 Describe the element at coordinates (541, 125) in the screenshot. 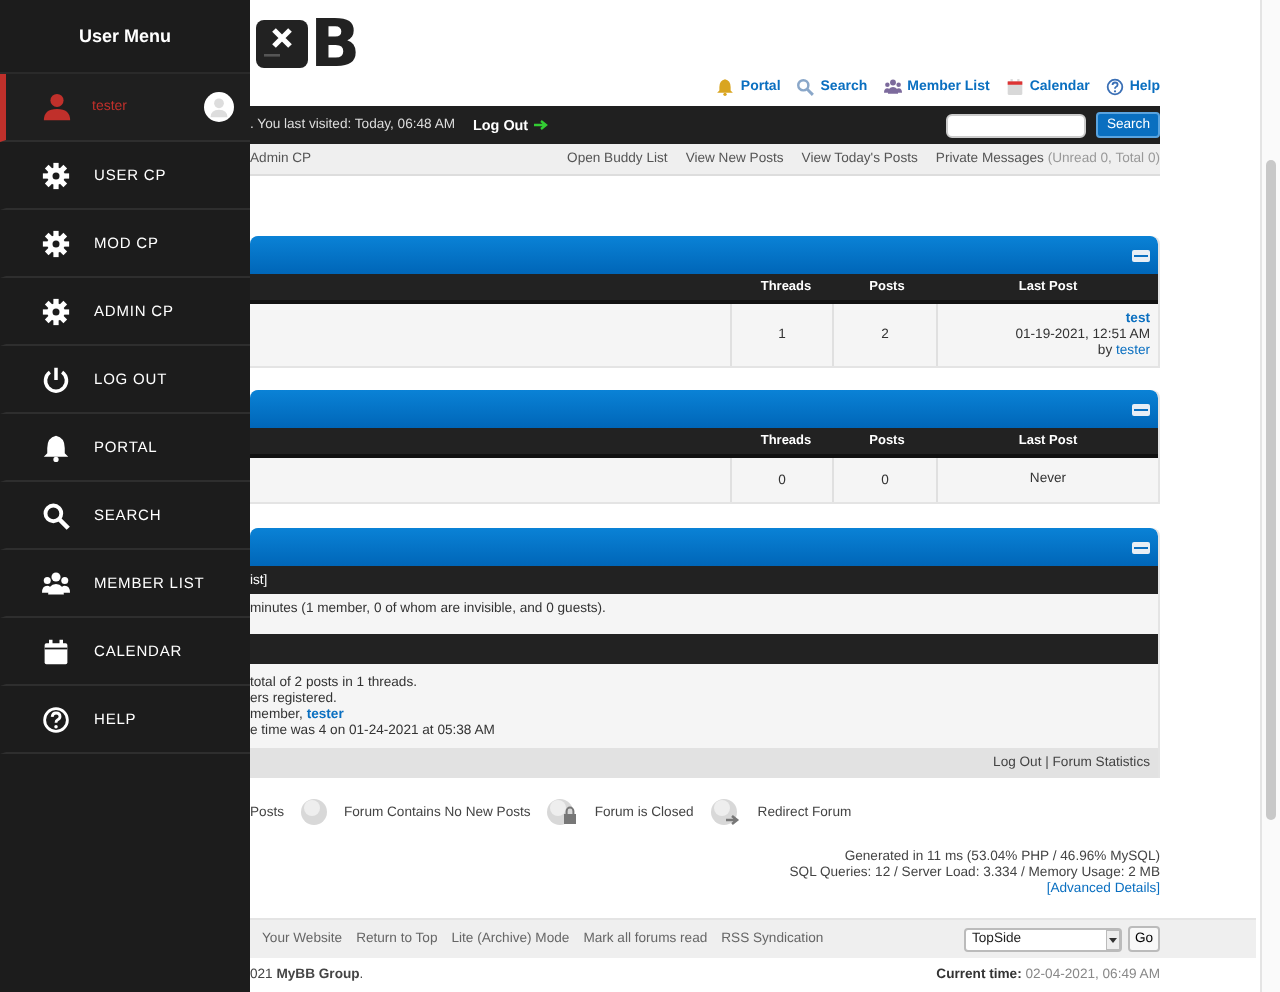

I see `arrow-icon` at that location.